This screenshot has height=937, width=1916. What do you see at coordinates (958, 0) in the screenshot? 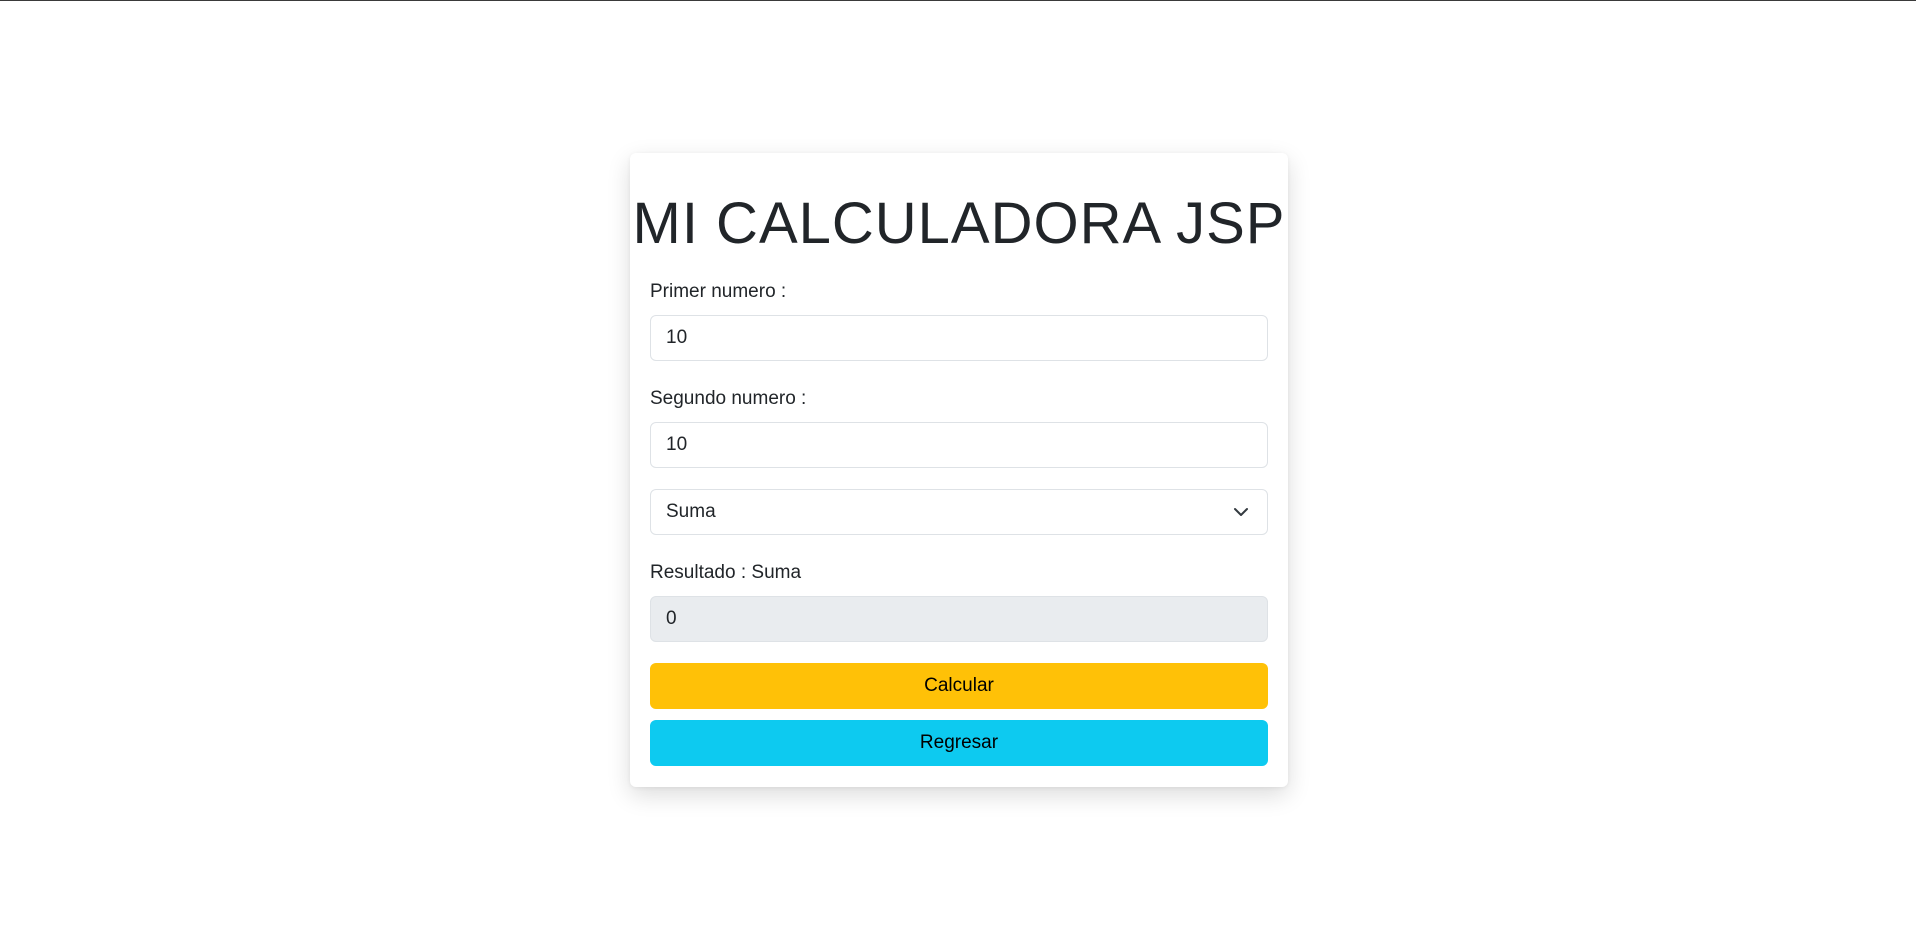
I see `window-top-border` at bounding box center [958, 0].